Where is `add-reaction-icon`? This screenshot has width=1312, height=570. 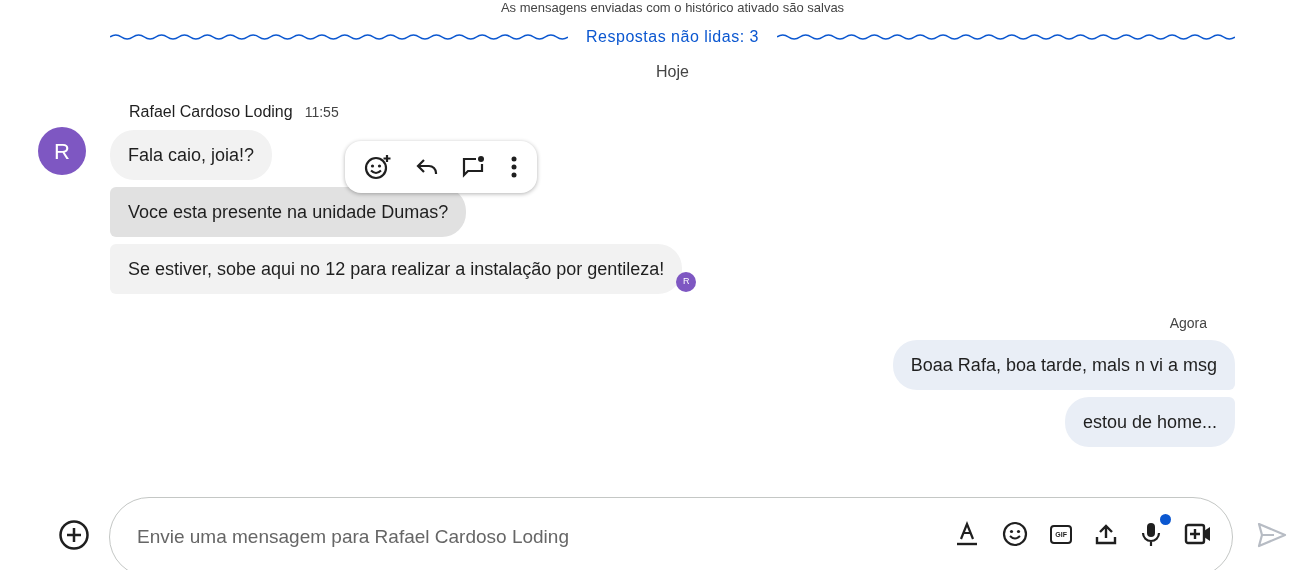
add-reaction-icon is located at coordinates (378, 167).